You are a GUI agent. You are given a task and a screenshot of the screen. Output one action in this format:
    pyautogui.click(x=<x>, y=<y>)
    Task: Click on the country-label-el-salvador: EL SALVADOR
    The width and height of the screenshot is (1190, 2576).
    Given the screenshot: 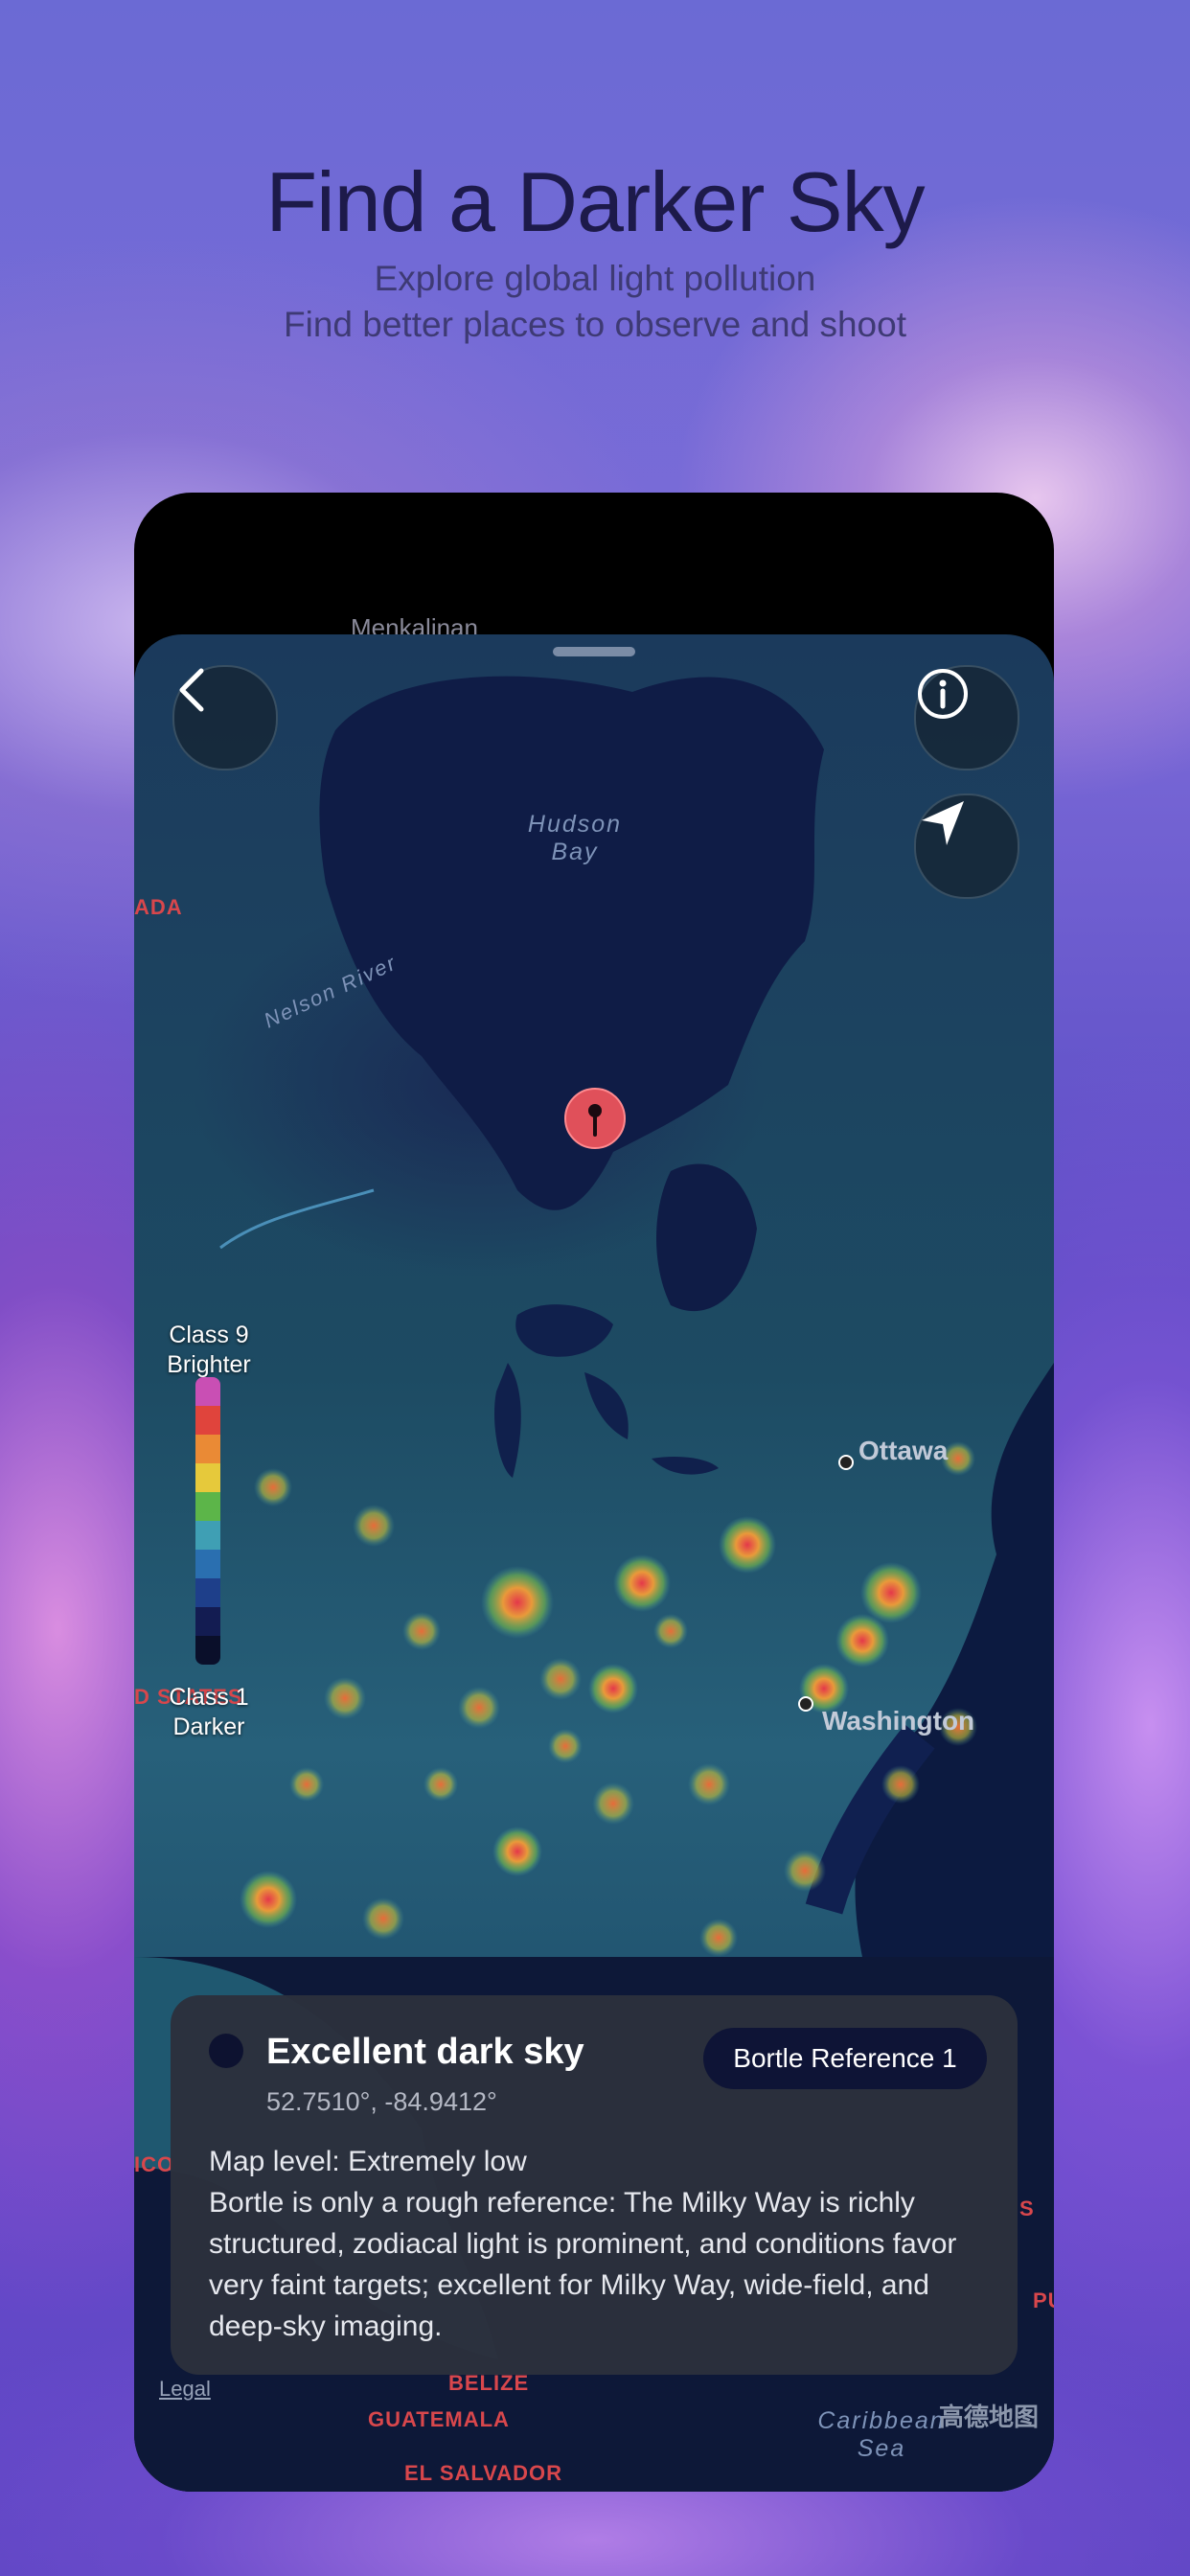 What is the action you would take?
    pyautogui.click(x=484, y=2473)
    